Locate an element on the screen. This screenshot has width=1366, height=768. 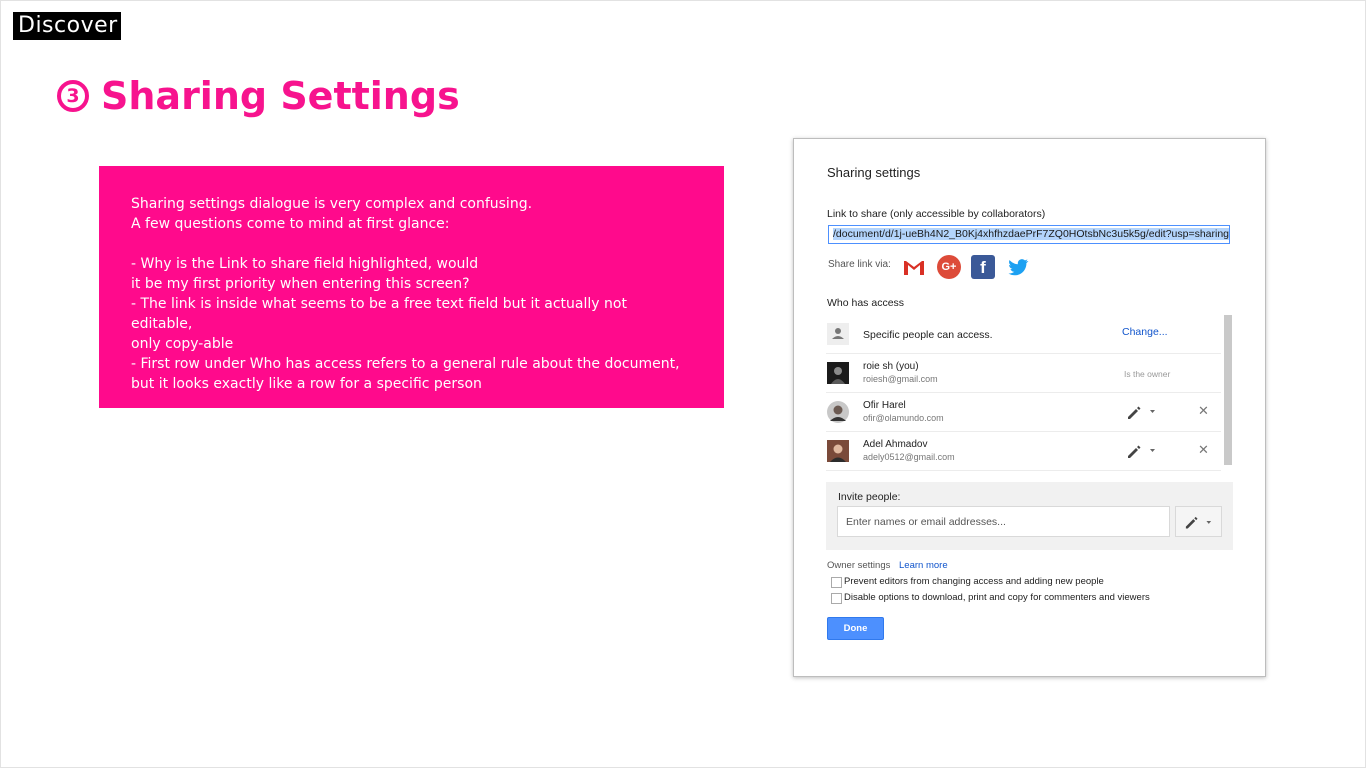
owner-settings: Owner settings Learn more is located at coordinates (887, 565).